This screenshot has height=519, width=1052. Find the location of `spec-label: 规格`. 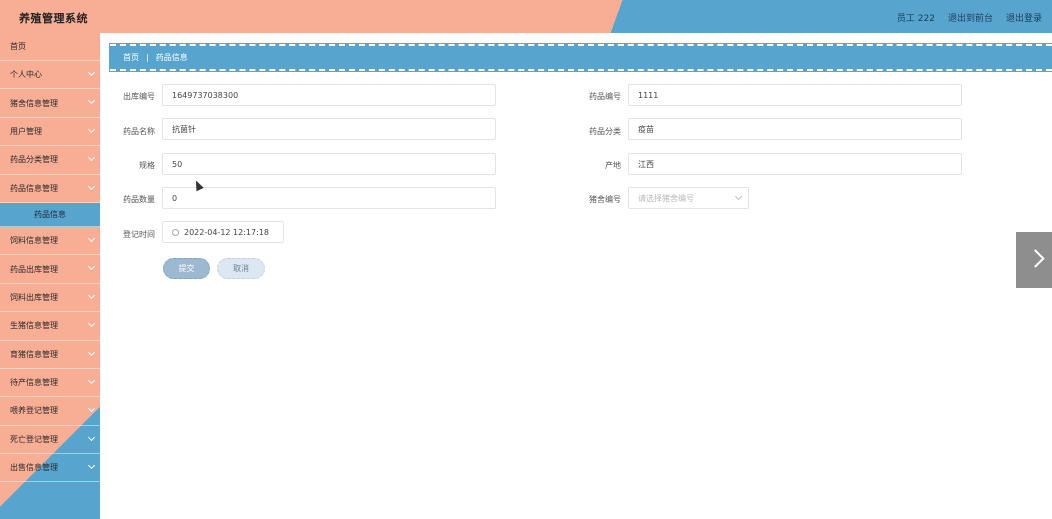

spec-label: 规格 is located at coordinates (147, 165).